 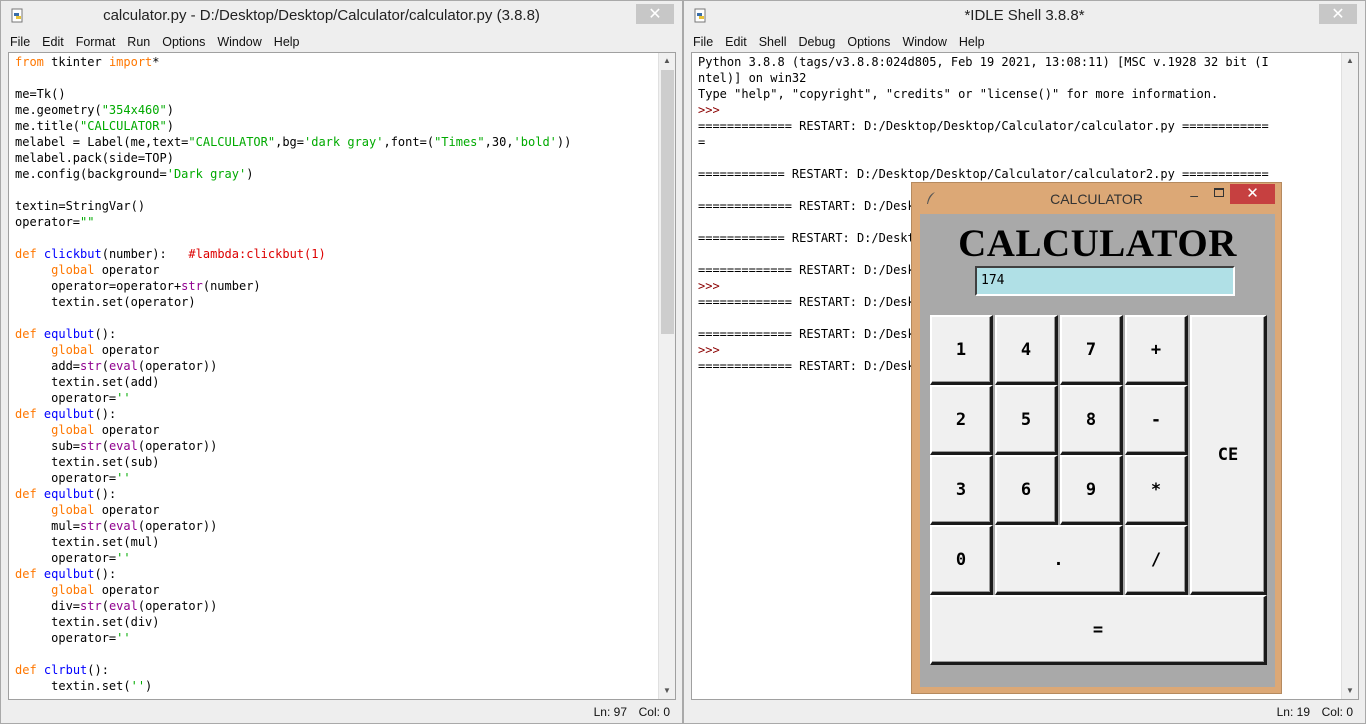 What do you see at coordinates (29, 62) in the screenshot?
I see `code-line-token: from` at bounding box center [29, 62].